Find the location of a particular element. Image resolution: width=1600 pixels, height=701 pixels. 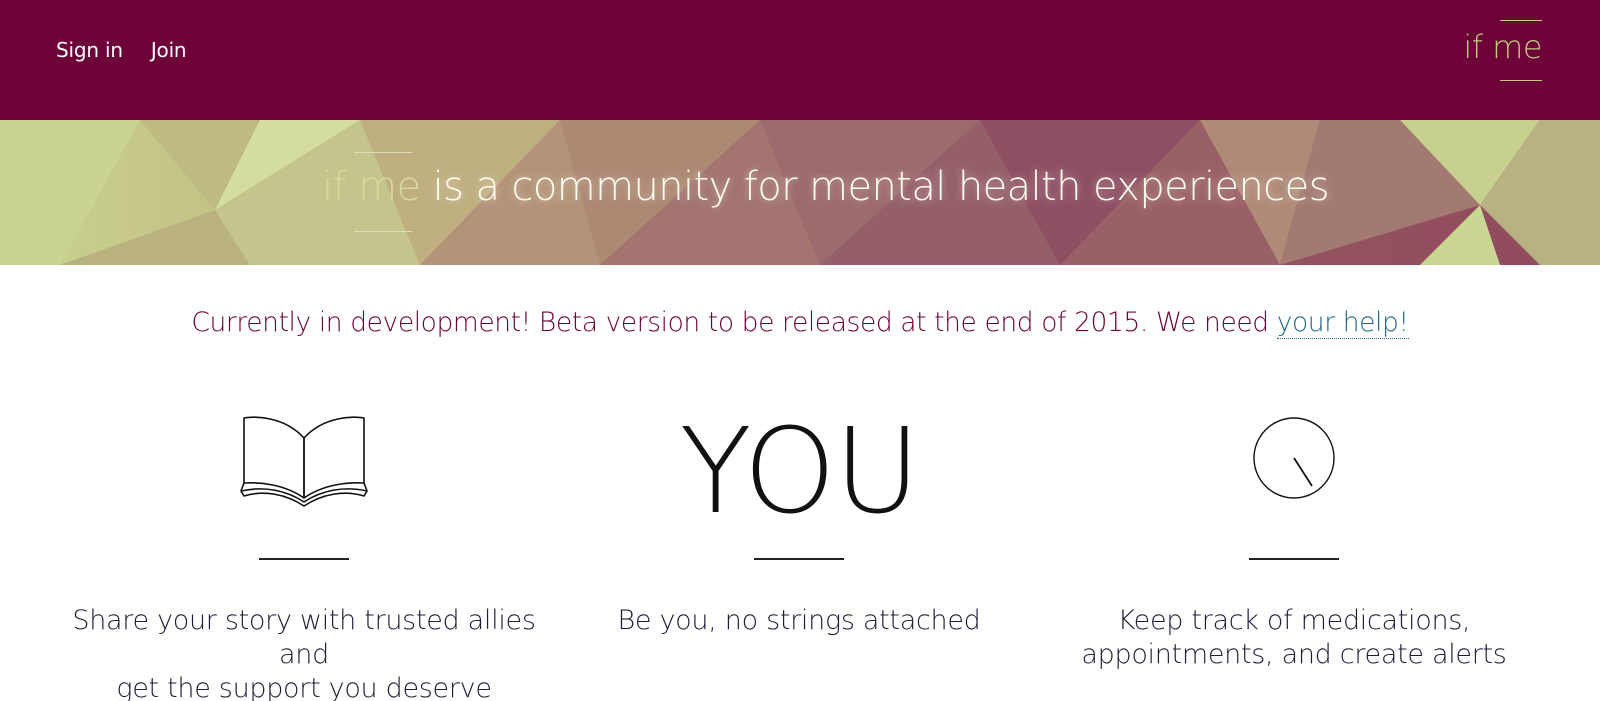

caption-line: Be you, no strings attached is located at coordinates (799, 620).